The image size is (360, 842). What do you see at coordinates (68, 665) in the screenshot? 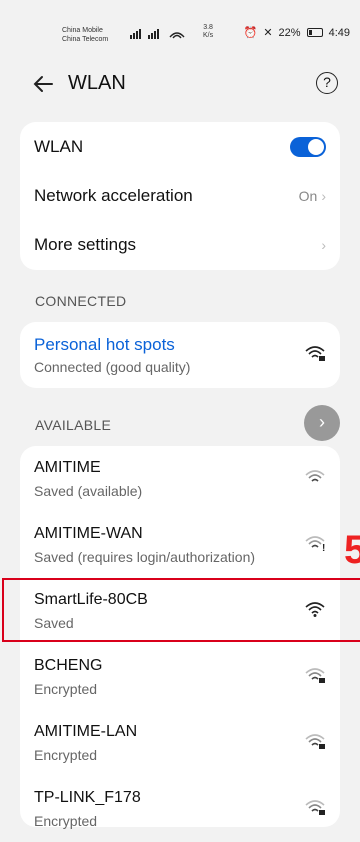
I see `network-name: BCHENG` at bounding box center [68, 665].